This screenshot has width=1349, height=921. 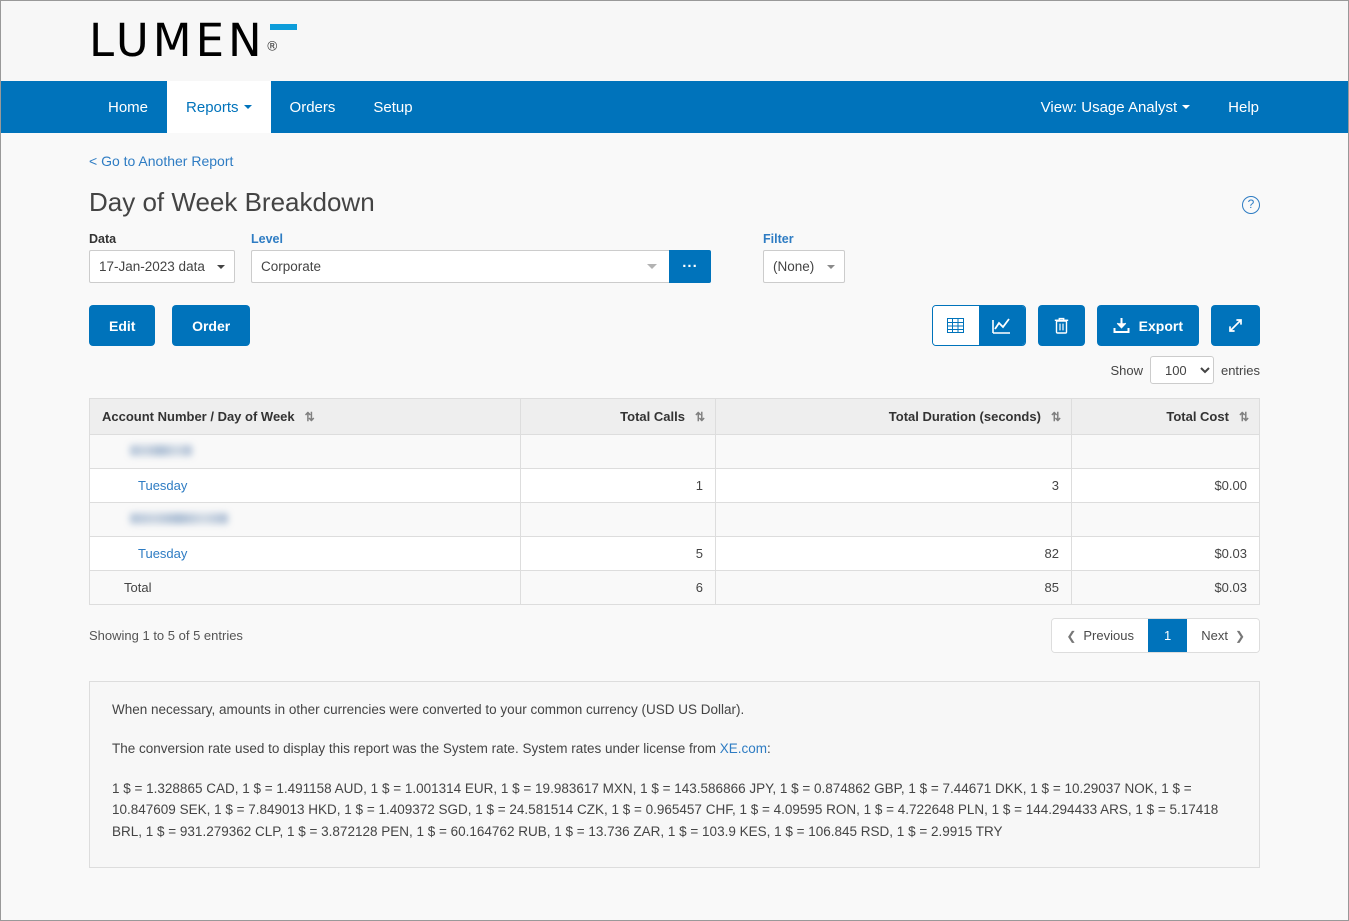 What do you see at coordinates (1121, 325) in the screenshot?
I see `download-icon` at bounding box center [1121, 325].